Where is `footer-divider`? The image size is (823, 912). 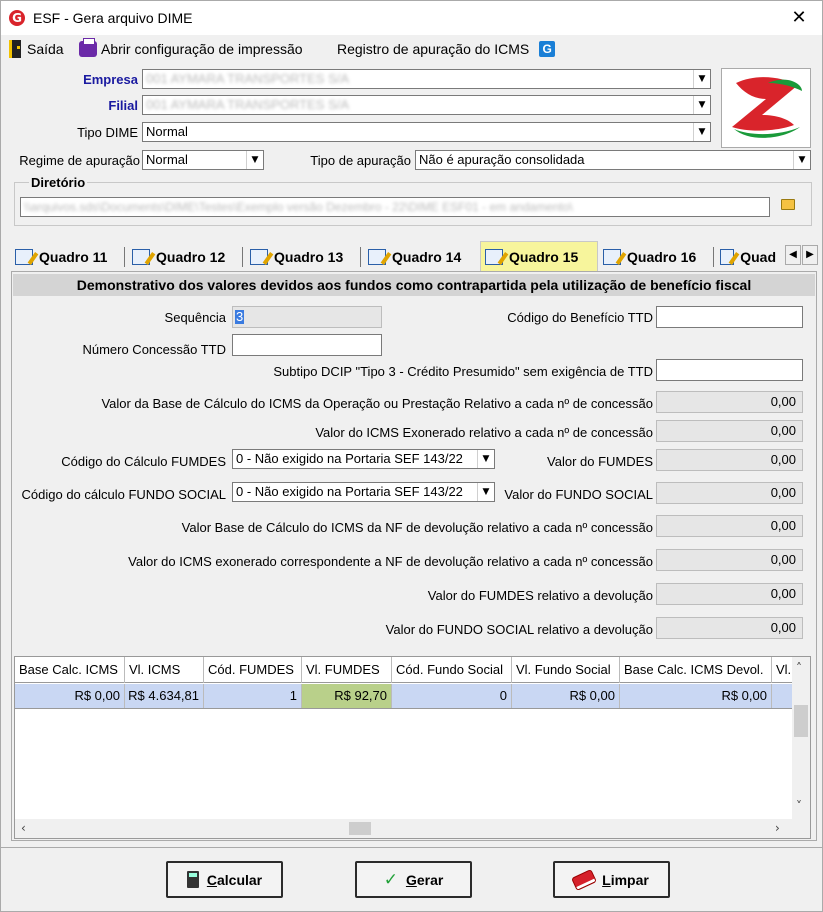
footer-divider is located at coordinates (411, 847).